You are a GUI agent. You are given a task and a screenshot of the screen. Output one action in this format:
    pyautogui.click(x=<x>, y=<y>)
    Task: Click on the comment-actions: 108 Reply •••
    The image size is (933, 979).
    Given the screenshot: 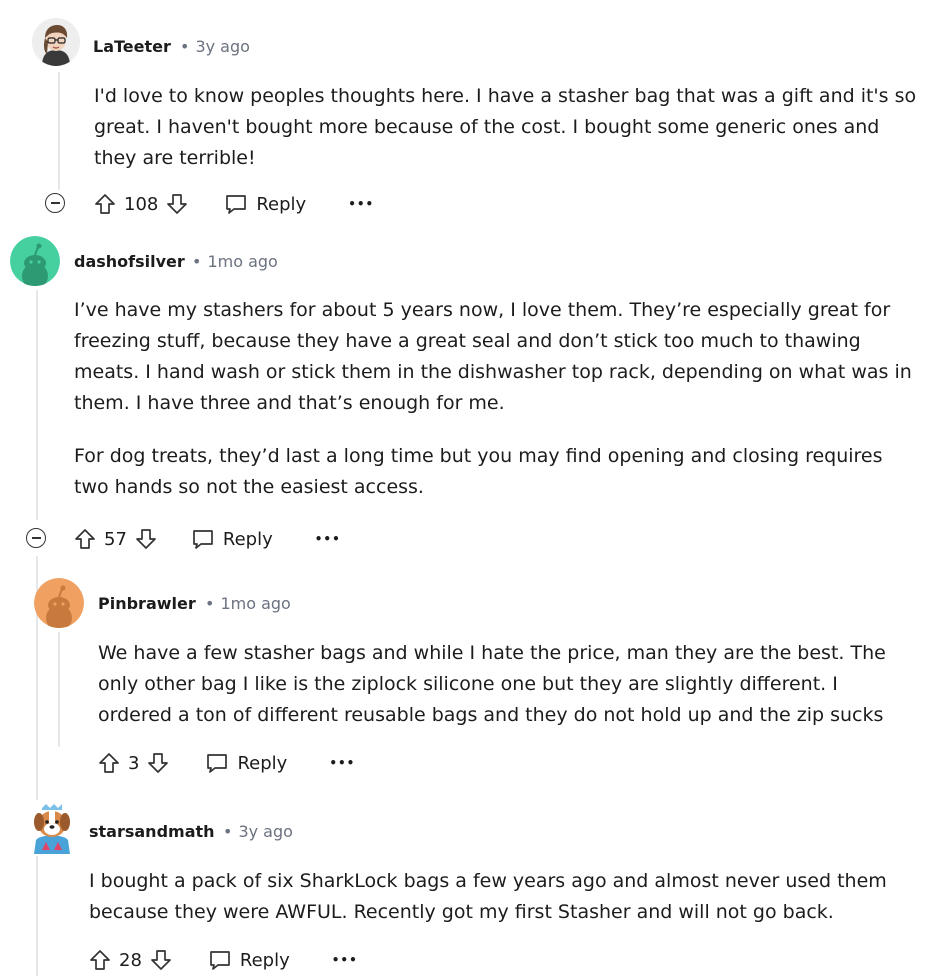 What is the action you would take?
    pyautogui.click(x=234, y=204)
    